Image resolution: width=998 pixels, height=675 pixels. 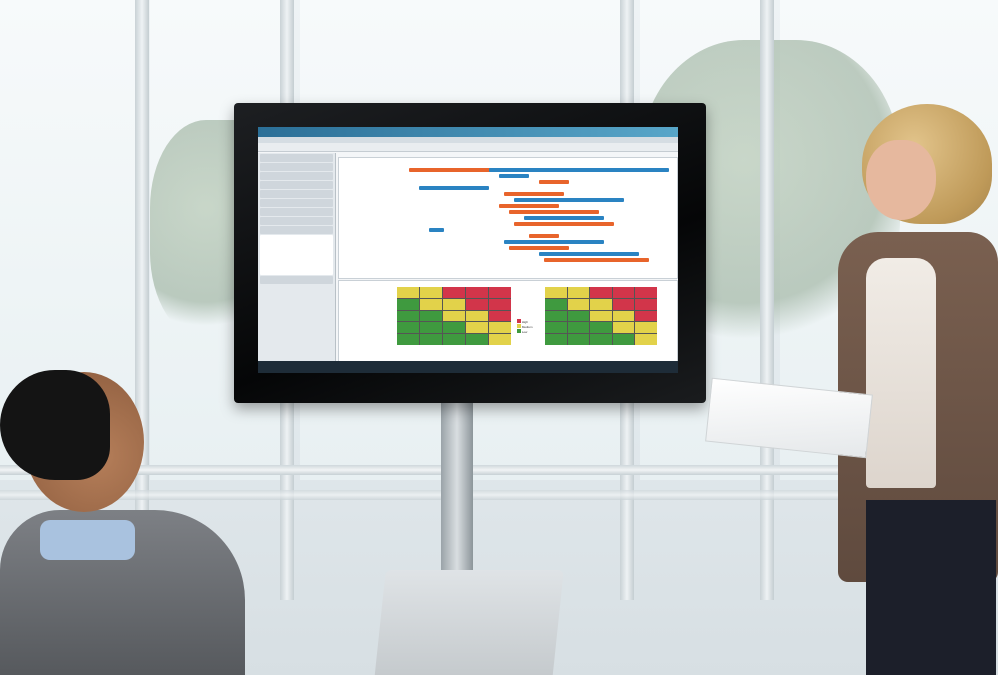 I want to click on app-toolbar, so click(x=468, y=147).